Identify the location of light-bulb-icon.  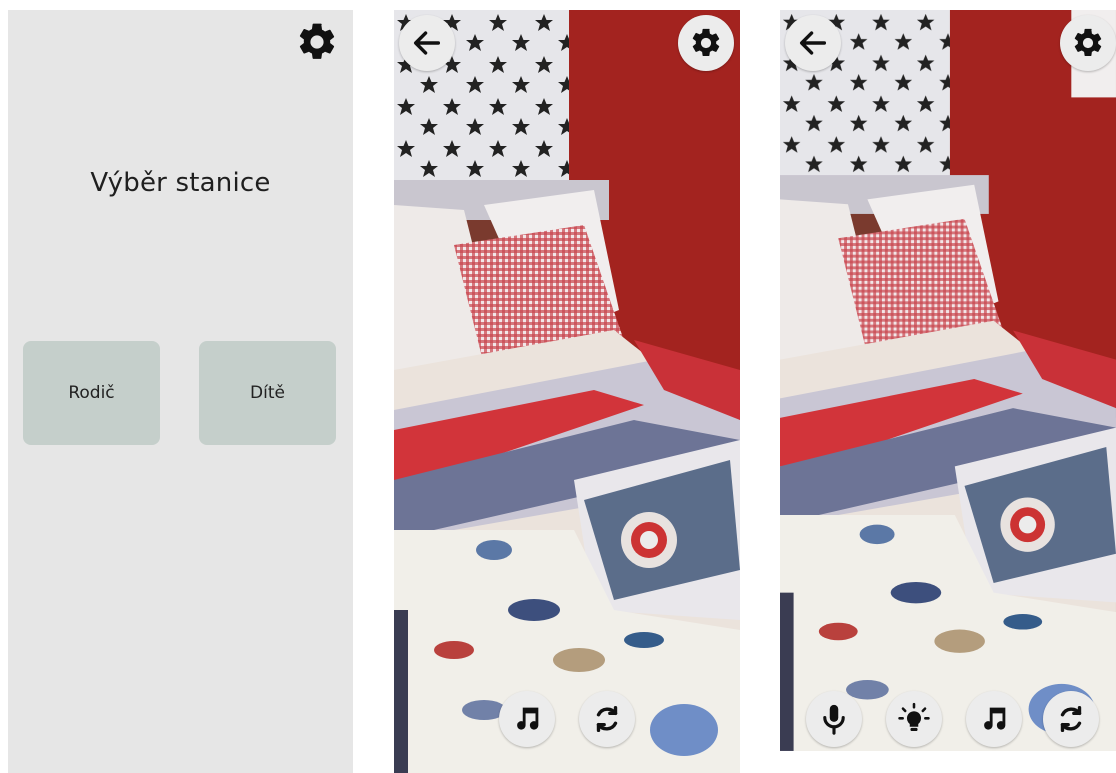
(914, 717).